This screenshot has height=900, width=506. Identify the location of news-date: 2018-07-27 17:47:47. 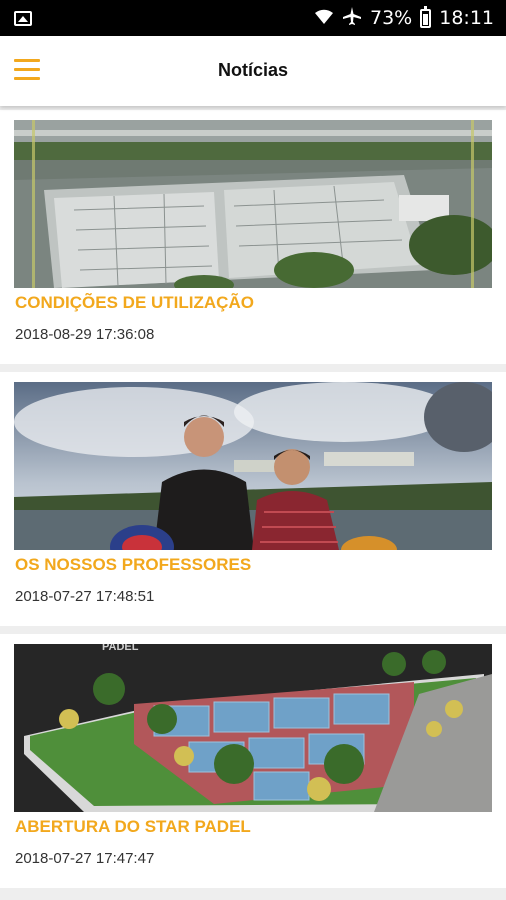
(85, 858).